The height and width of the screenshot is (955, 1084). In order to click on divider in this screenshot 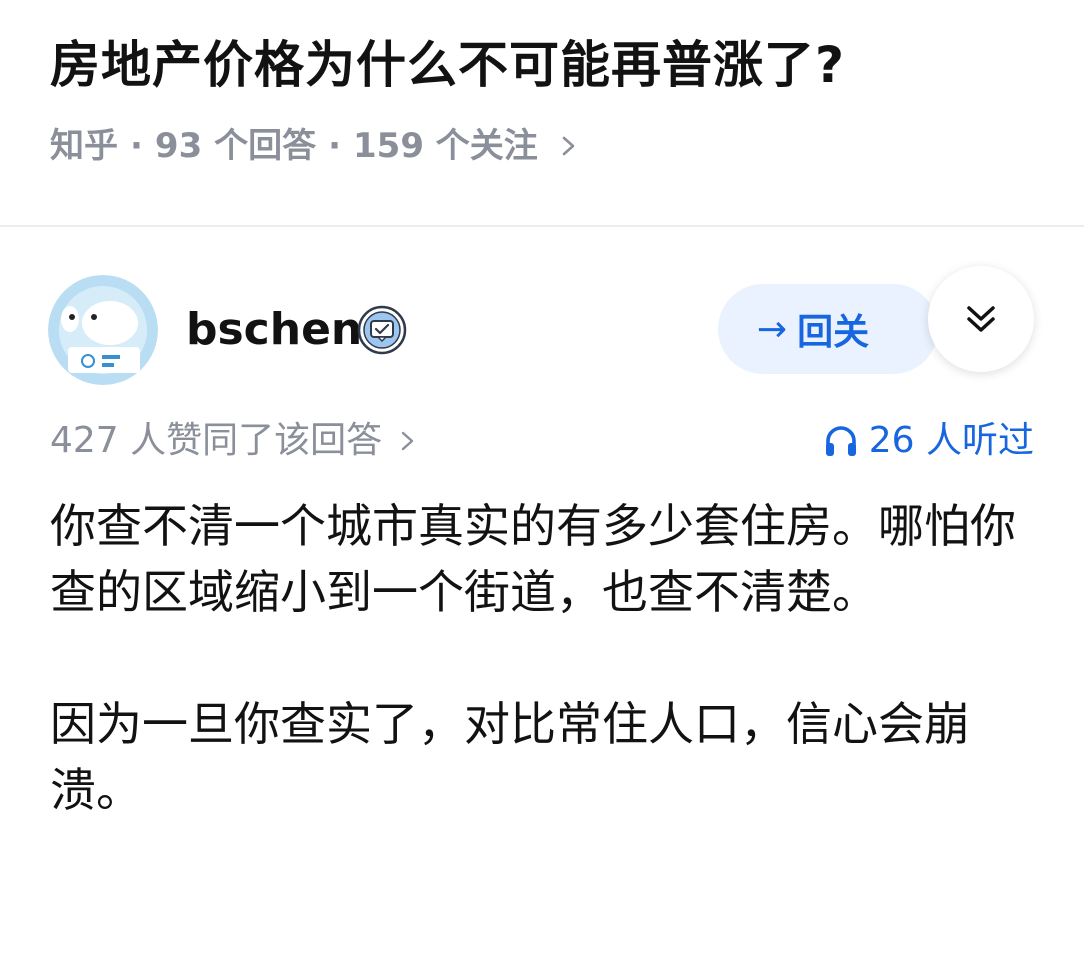, I will do `click(542, 226)`.